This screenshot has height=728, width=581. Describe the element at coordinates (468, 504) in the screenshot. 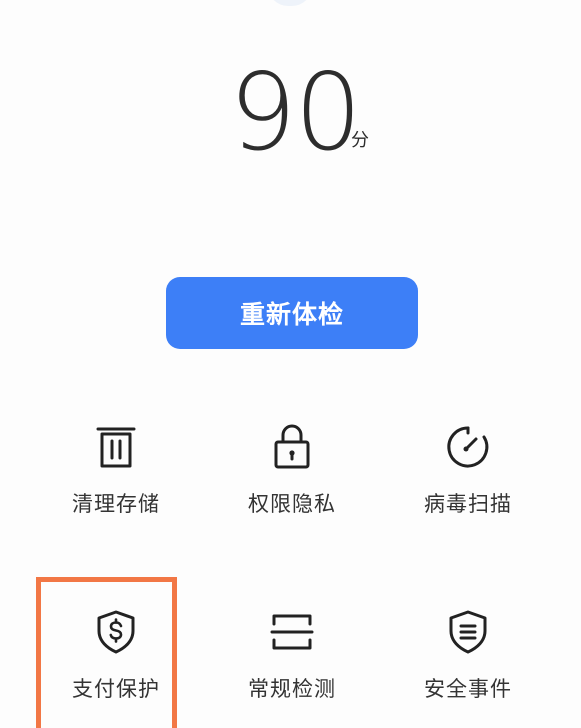

I see `feature-label: 病毒扫描` at that location.